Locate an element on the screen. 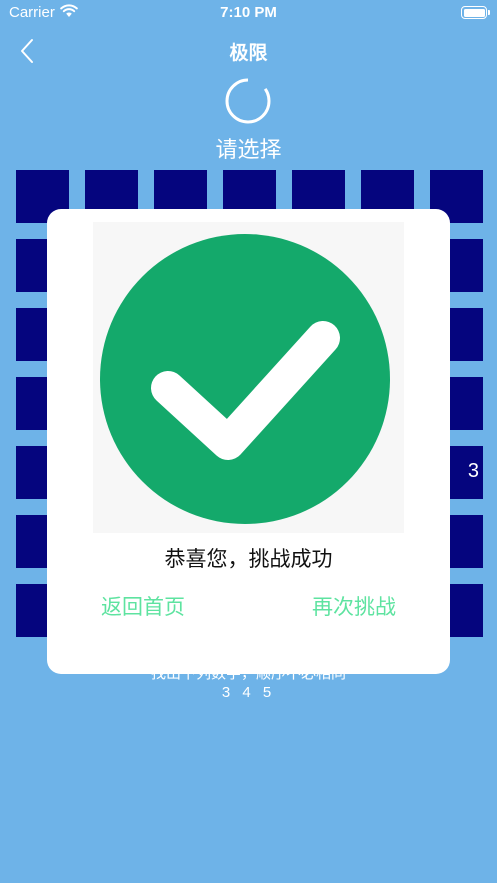  prompt-label: 请选择 is located at coordinates (248, 150).